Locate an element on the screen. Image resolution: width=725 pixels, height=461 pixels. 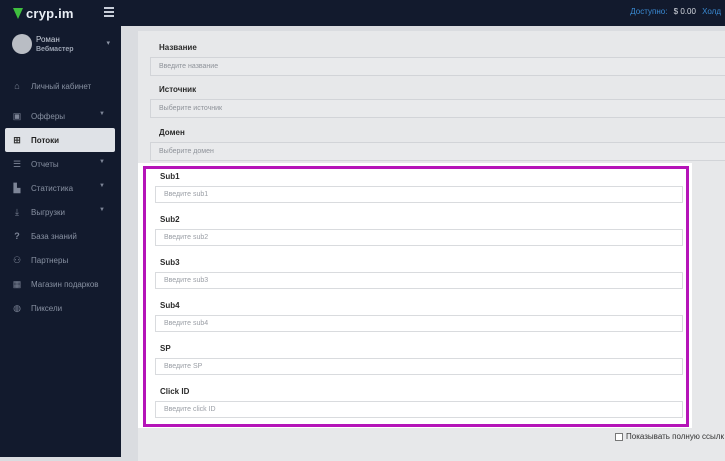
name-group: Название Введите название is located at coordinates (437, 59).